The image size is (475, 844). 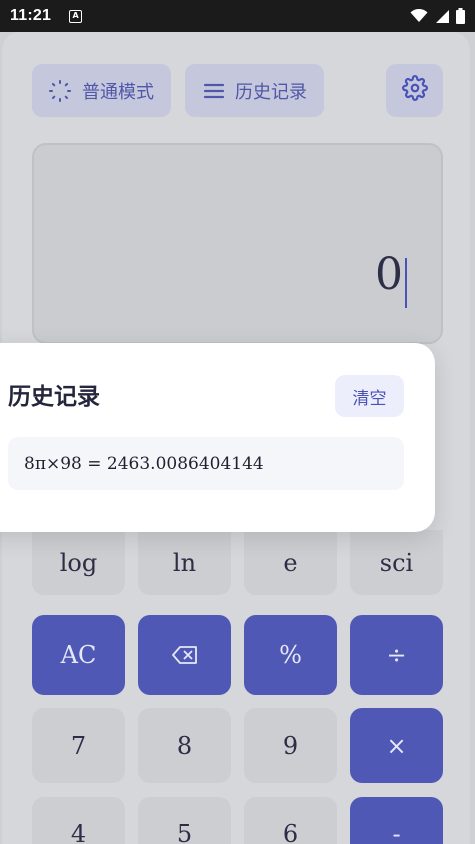 I want to click on key-log: log, so click(x=78, y=562).